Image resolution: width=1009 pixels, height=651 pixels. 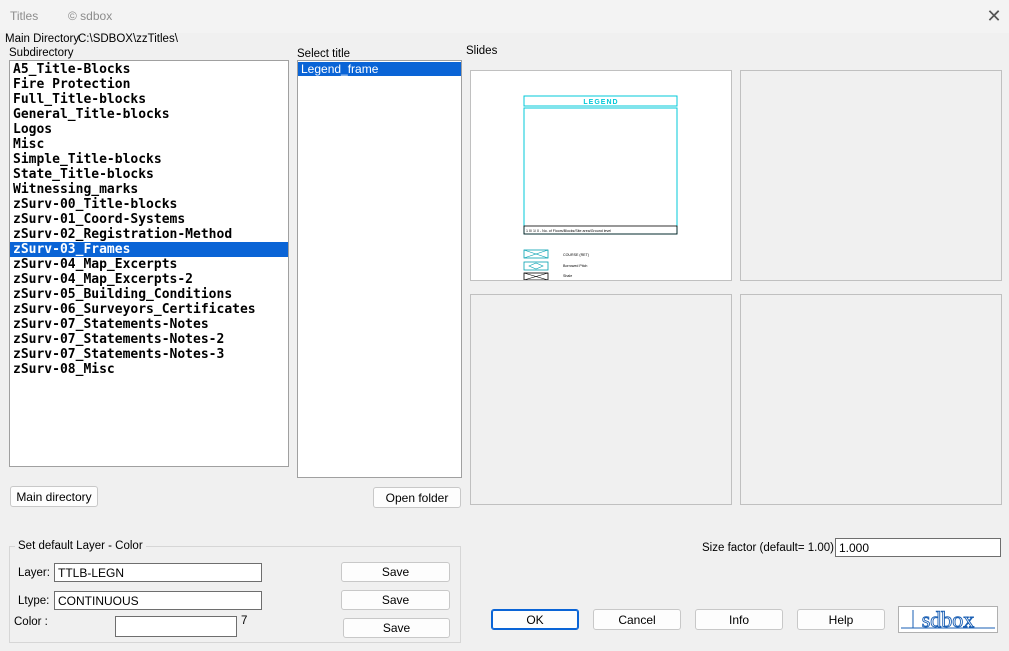 I want to click on close-icon: ✕, so click(x=994, y=16).